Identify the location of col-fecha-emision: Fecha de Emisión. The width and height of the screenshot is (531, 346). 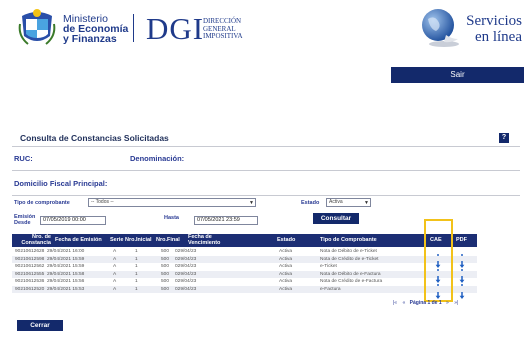
(78, 240).